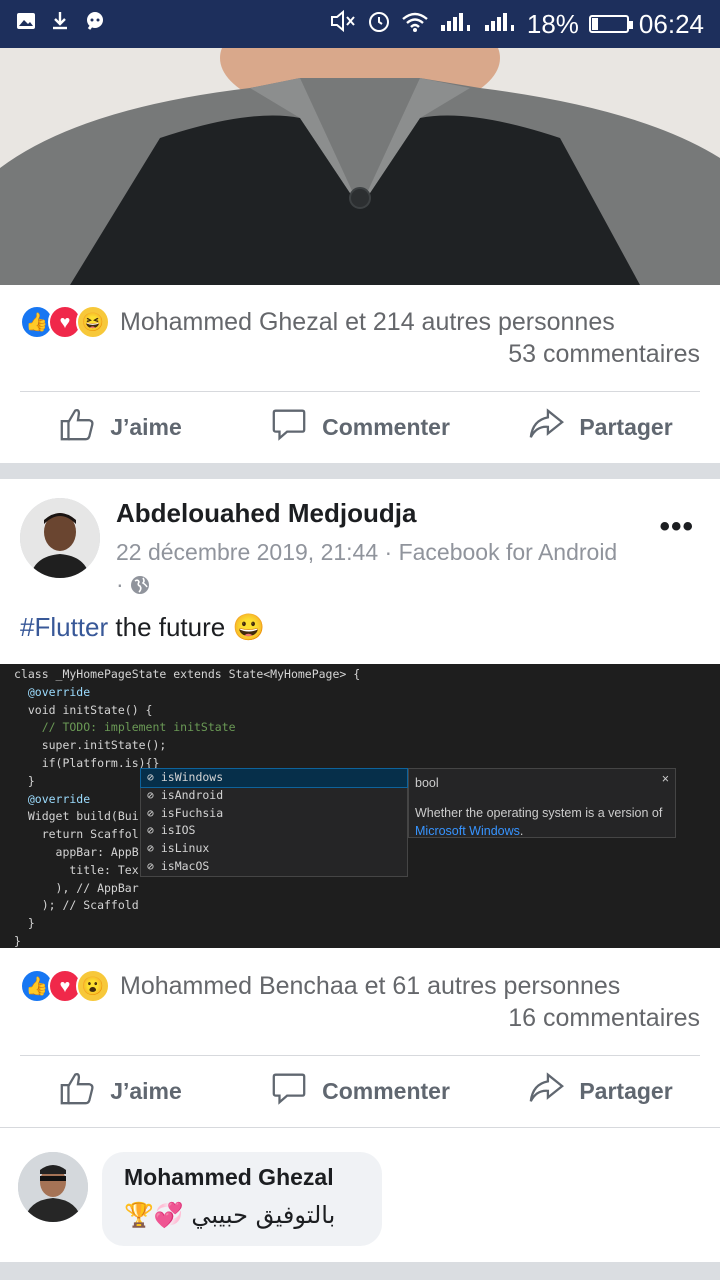 The image size is (720, 1280). I want to click on notification-icons, so click(61, 24).